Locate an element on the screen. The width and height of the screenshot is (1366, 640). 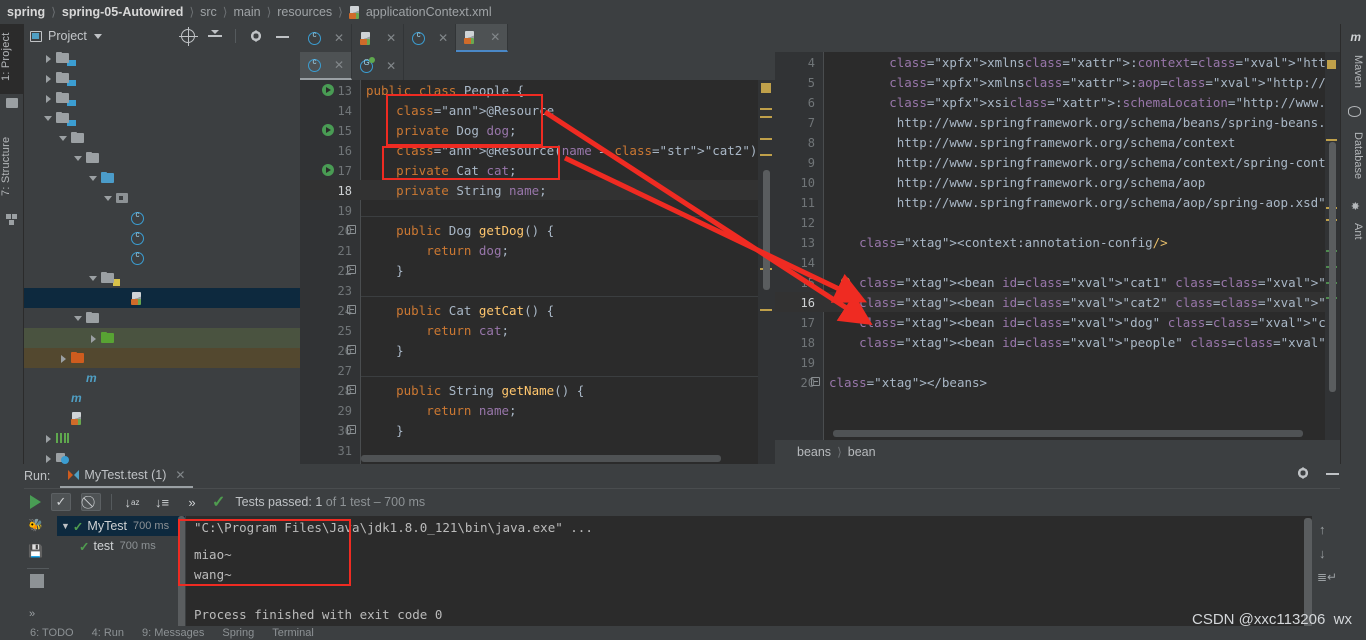
code-line: return cat; is located at coordinates (437, 330).